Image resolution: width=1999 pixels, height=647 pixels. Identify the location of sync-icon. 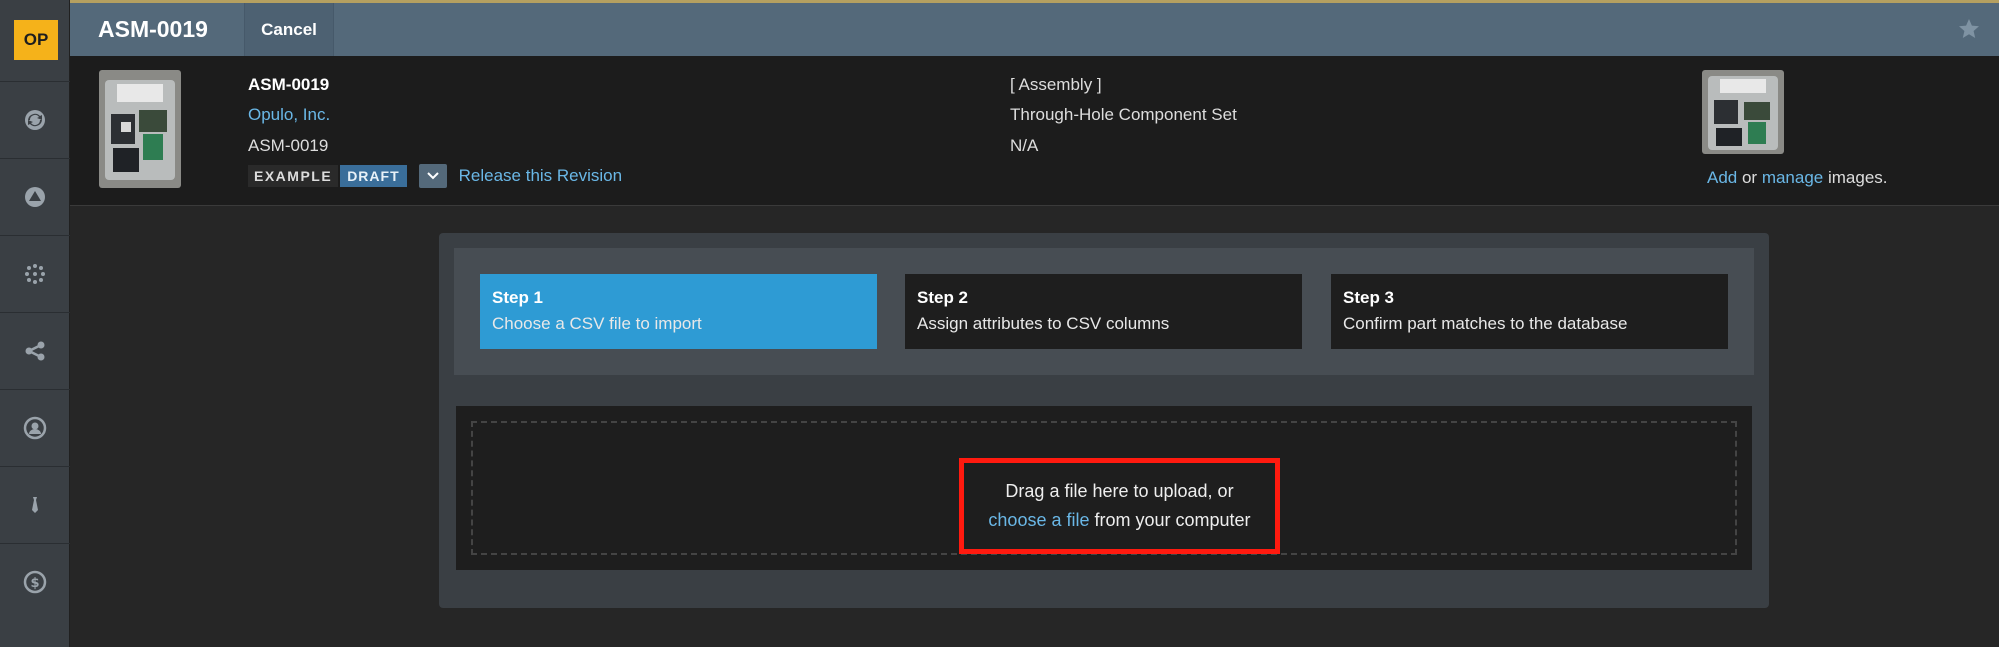
(35, 120).